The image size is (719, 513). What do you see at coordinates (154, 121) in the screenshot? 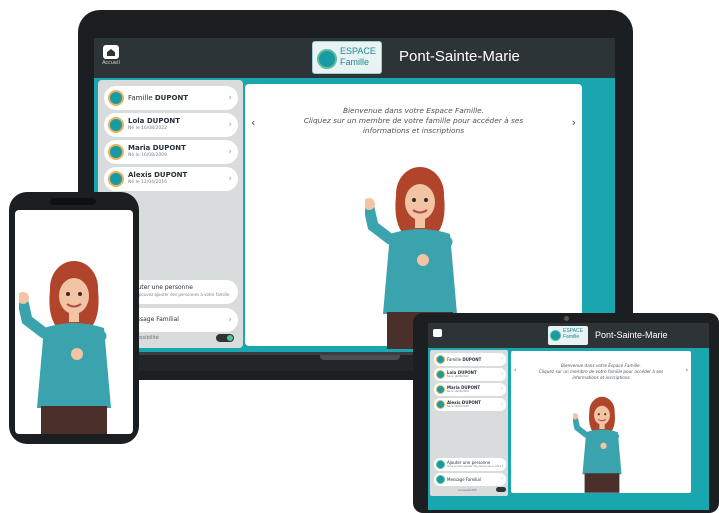
I see `member-name: Lola DUPONT` at bounding box center [154, 121].